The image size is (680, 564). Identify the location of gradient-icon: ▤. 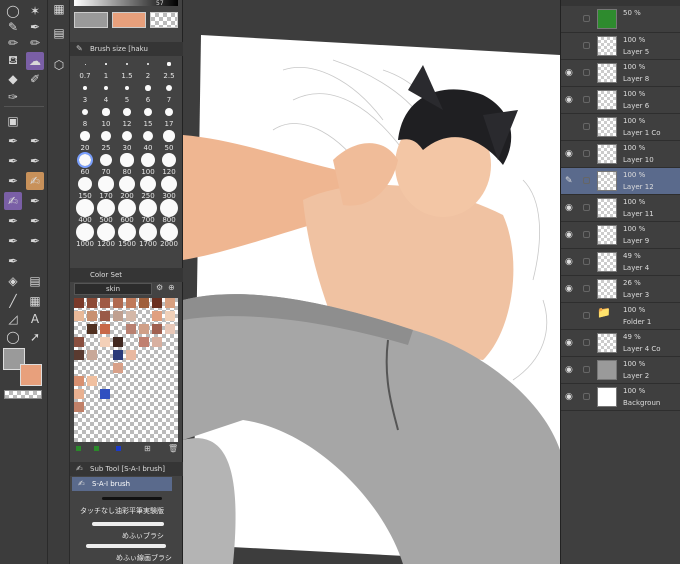
(35, 281).